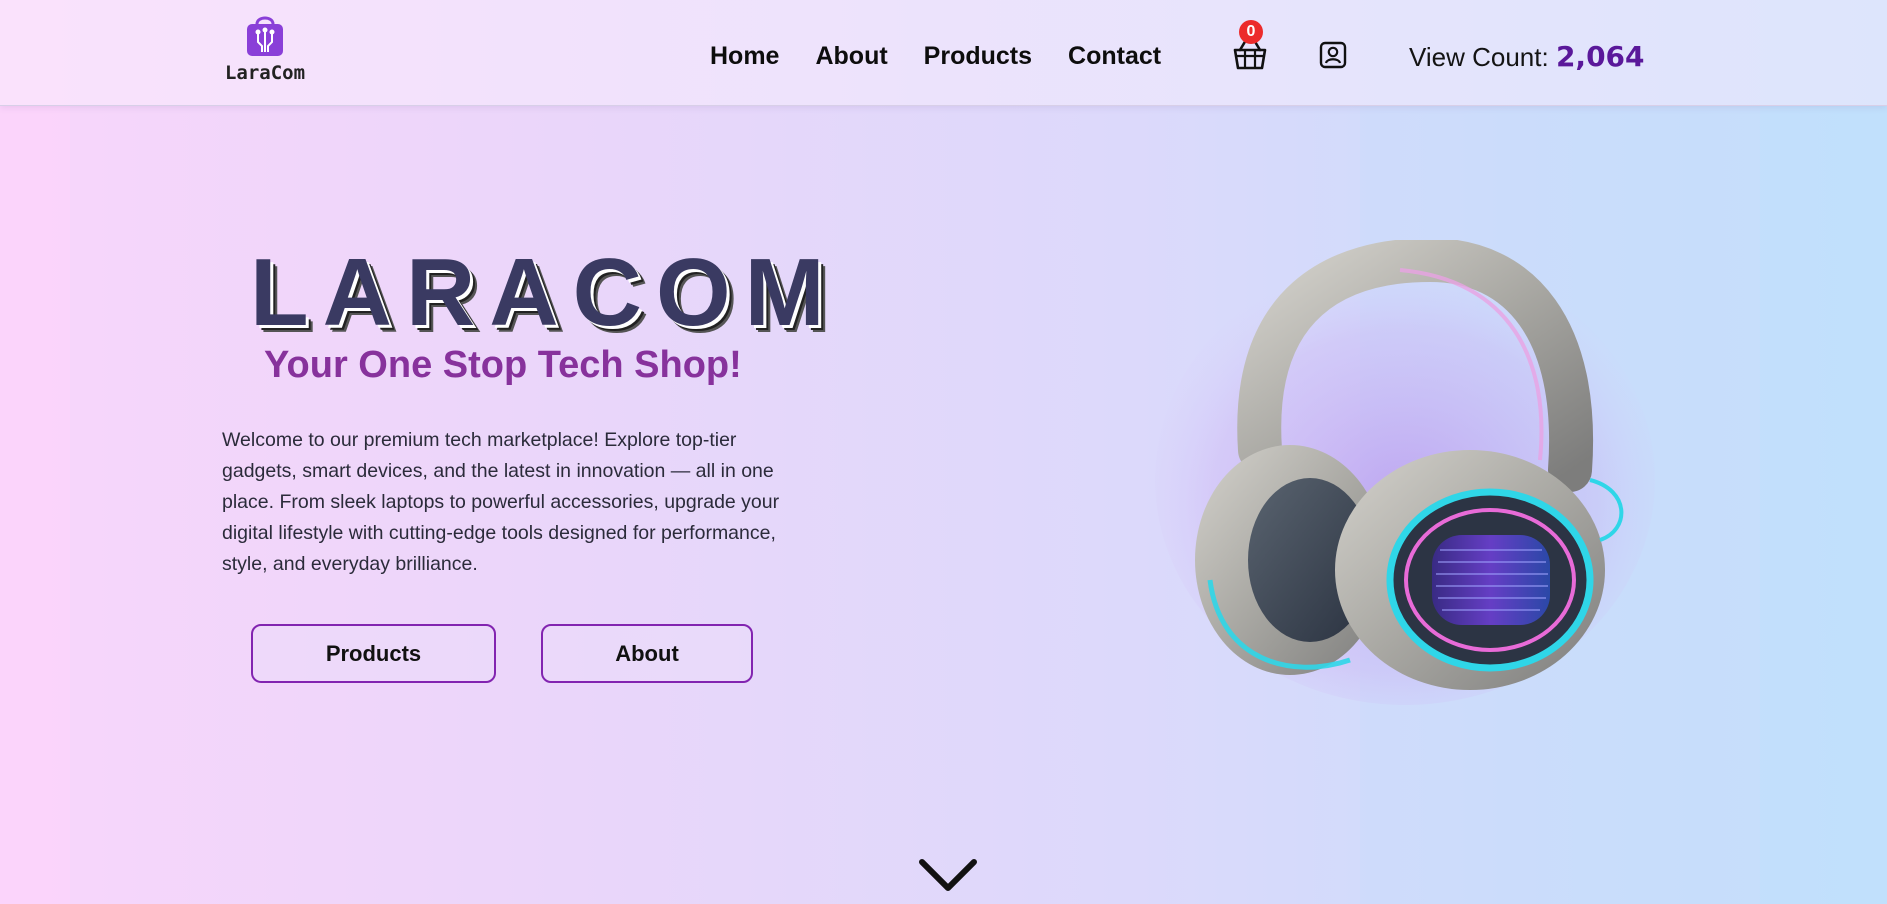  Describe the element at coordinates (265, 73) in the screenshot. I see `brand-name: LaraCom` at that location.